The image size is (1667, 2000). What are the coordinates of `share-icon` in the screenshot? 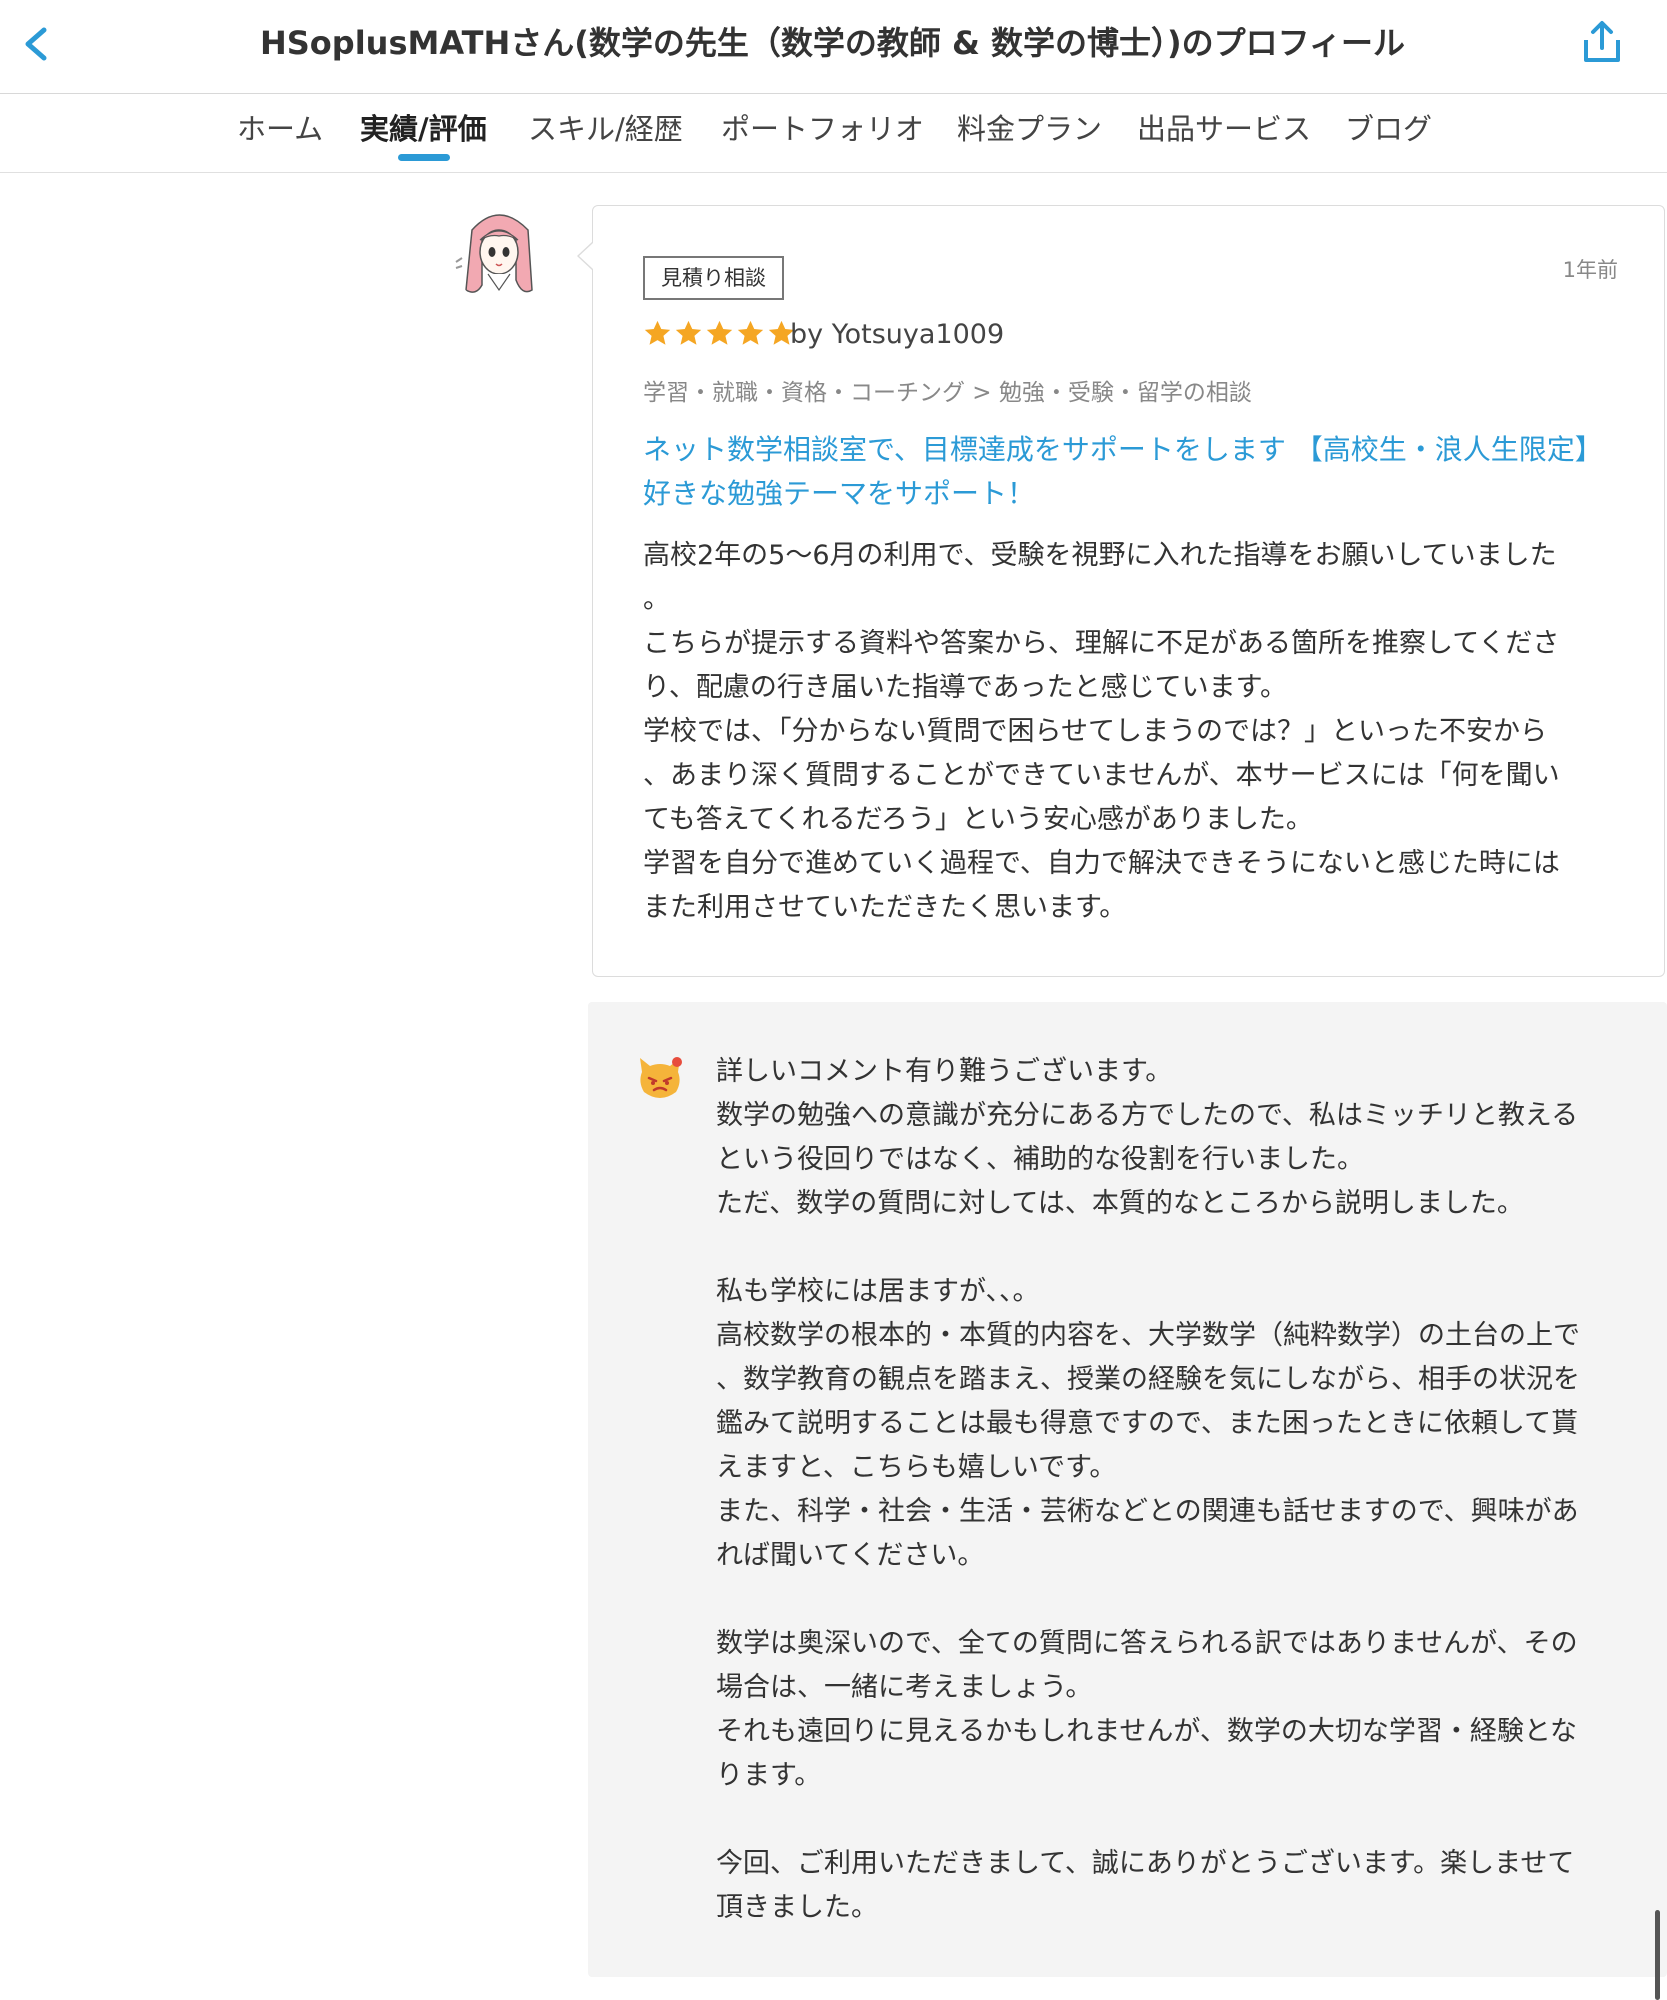 It's located at (1602, 41).